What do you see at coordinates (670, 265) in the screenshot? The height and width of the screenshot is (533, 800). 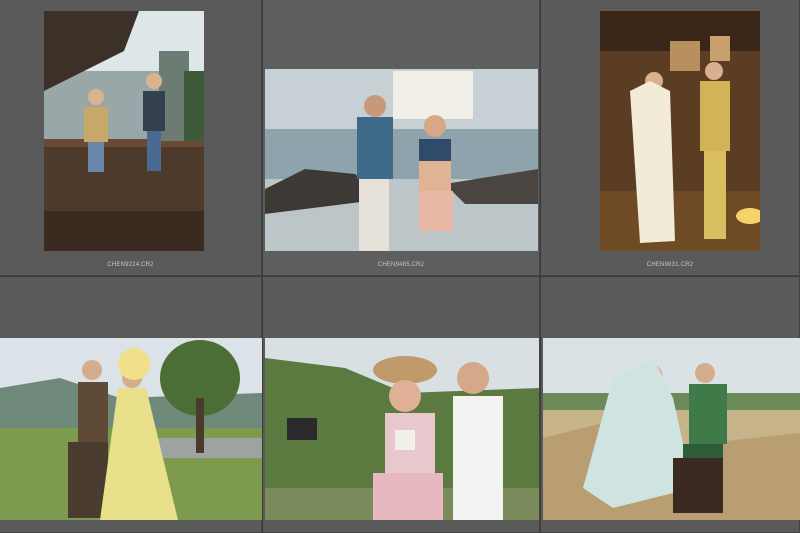 I see `filename-label: CHEN9831.CR2` at bounding box center [670, 265].